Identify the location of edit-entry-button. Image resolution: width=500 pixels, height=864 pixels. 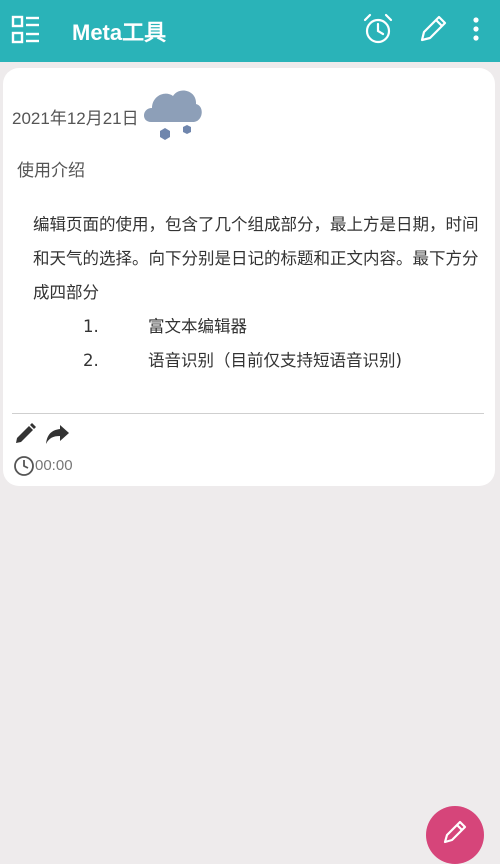
(25, 434).